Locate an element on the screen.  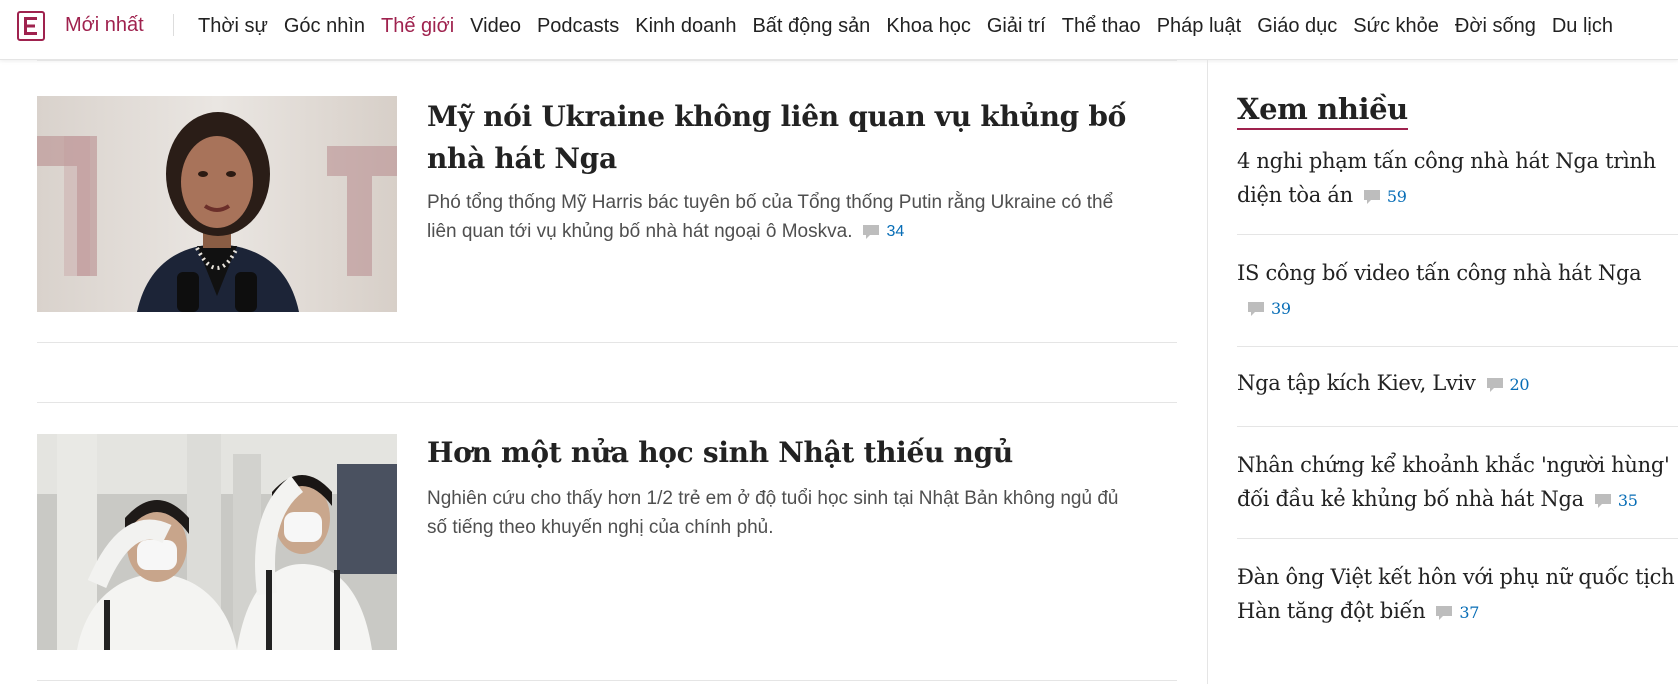
comment-count-link: 37 is located at coordinates (1457, 613).